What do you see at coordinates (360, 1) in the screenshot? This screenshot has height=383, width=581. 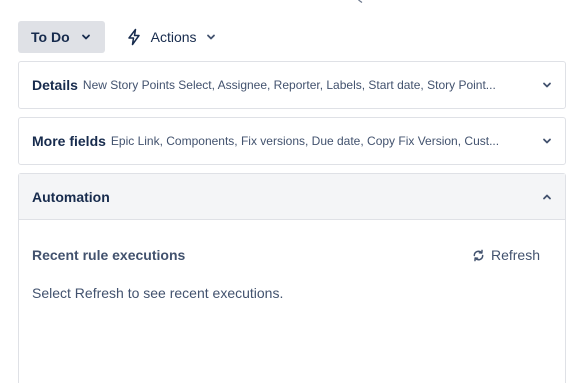 I see `cropped-edge-fragment` at bounding box center [360, 1].